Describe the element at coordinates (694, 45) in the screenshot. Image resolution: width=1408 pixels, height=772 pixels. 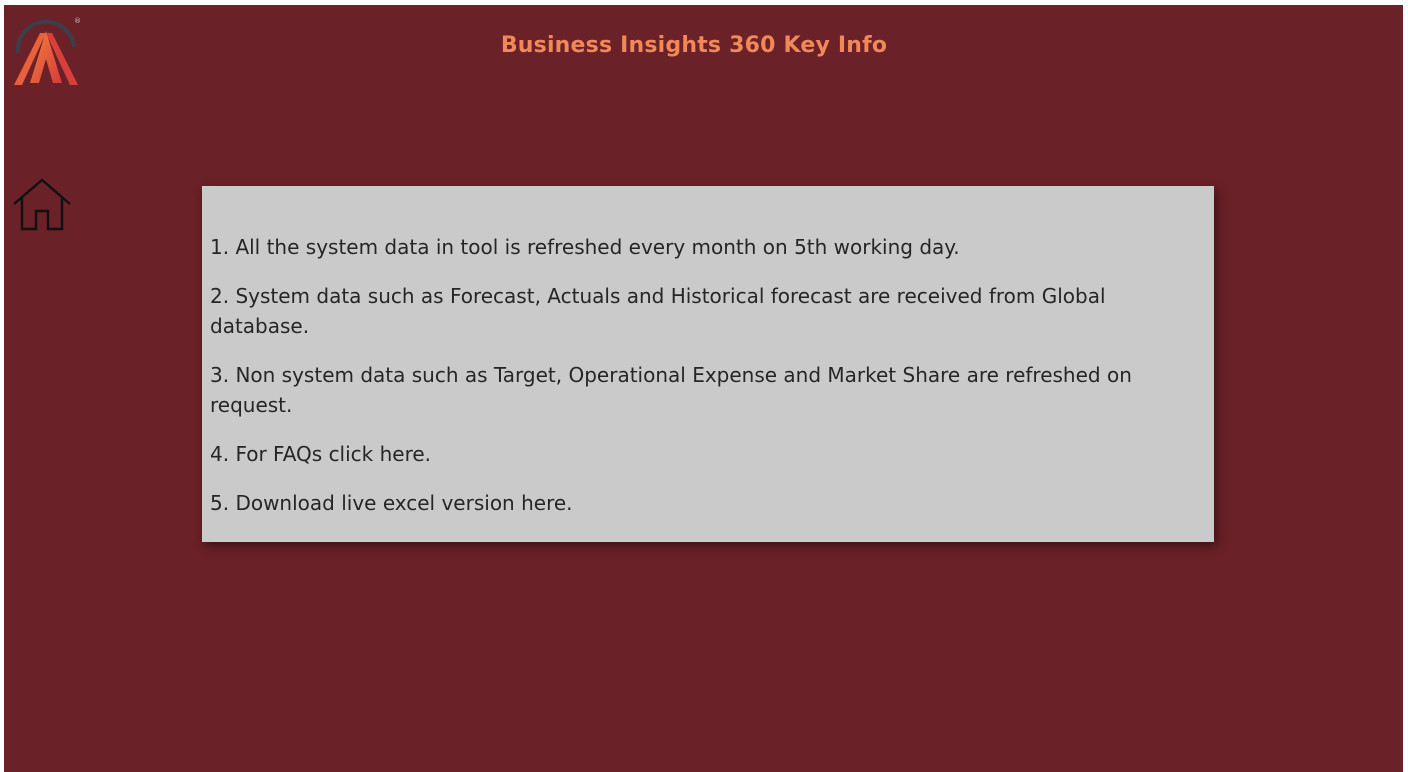
I see `page-title: Business Insights 360 Key Info` at that location.